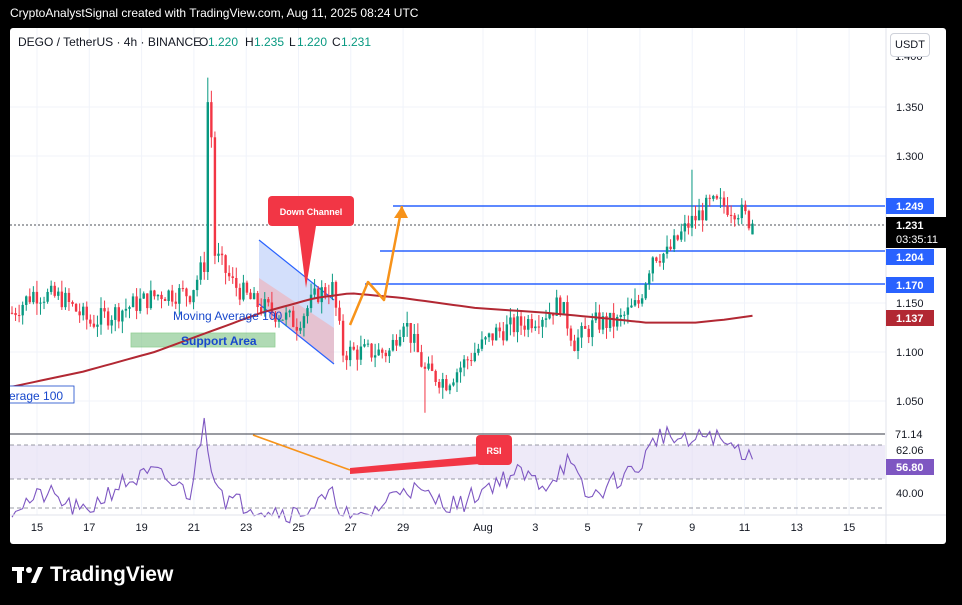 The image size is (962, 605). What do you see at coordinates (744, 528) in the screenshot?
I see `time-tick-label: 11` at bounding box center [744, 528].